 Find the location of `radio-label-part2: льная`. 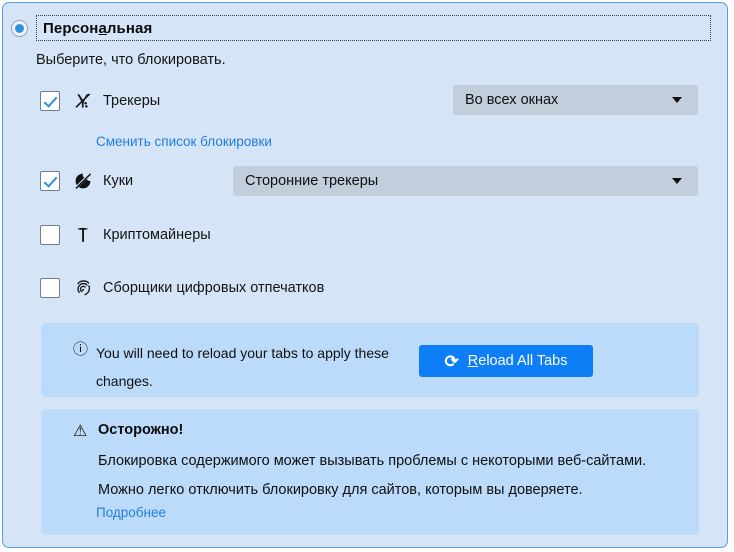

radio-label-part2: льная is located at coordinates (129, 28).